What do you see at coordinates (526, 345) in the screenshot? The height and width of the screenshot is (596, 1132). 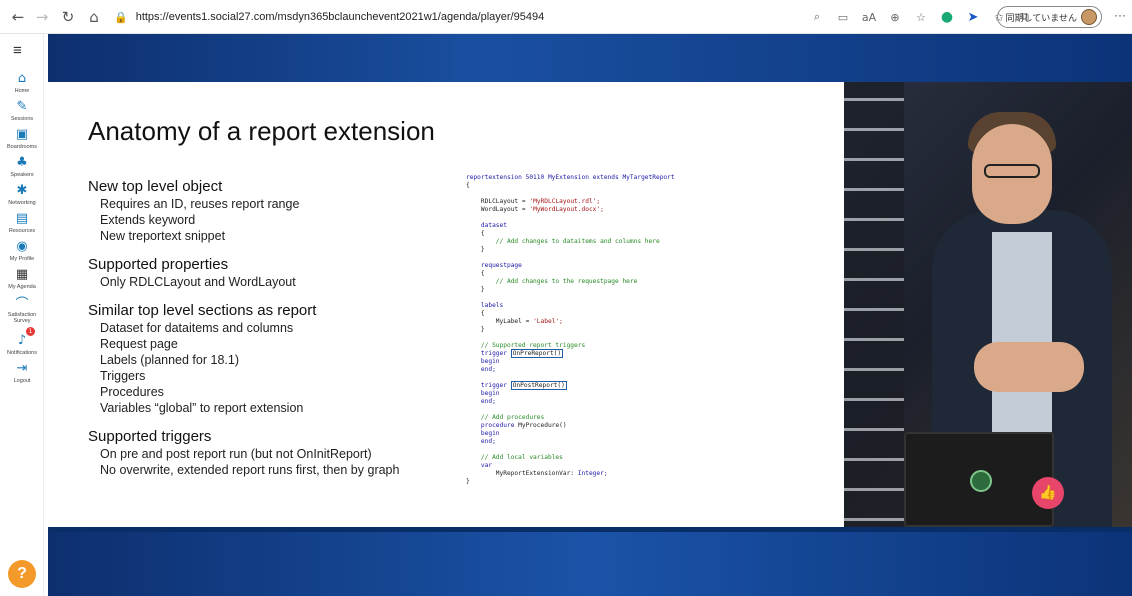 I see `code-comment: // Supported report triggers` at bounding box center [526, 345].